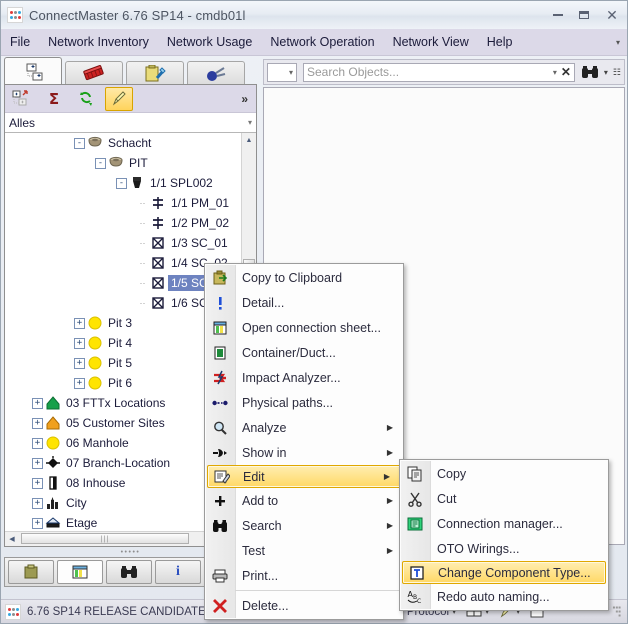 The height and width of the screenshot is (624, 628). What do you see at coordinates (216, 73) in the screenshot?
I see `tab-connector` at bounding box center [216, 73].